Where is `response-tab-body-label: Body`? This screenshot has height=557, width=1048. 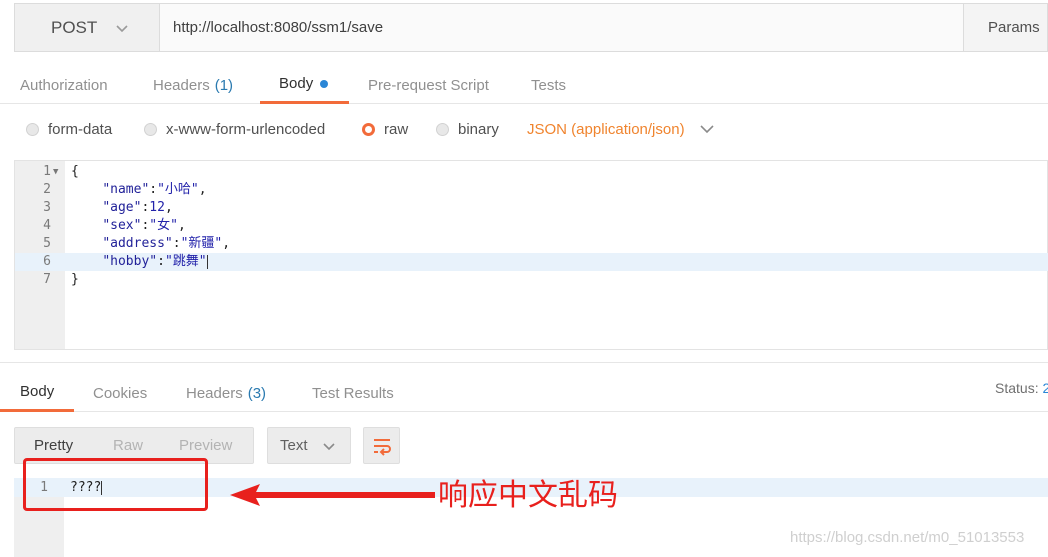 response-tab-body-label: Body is located at coordinates (37, 391).